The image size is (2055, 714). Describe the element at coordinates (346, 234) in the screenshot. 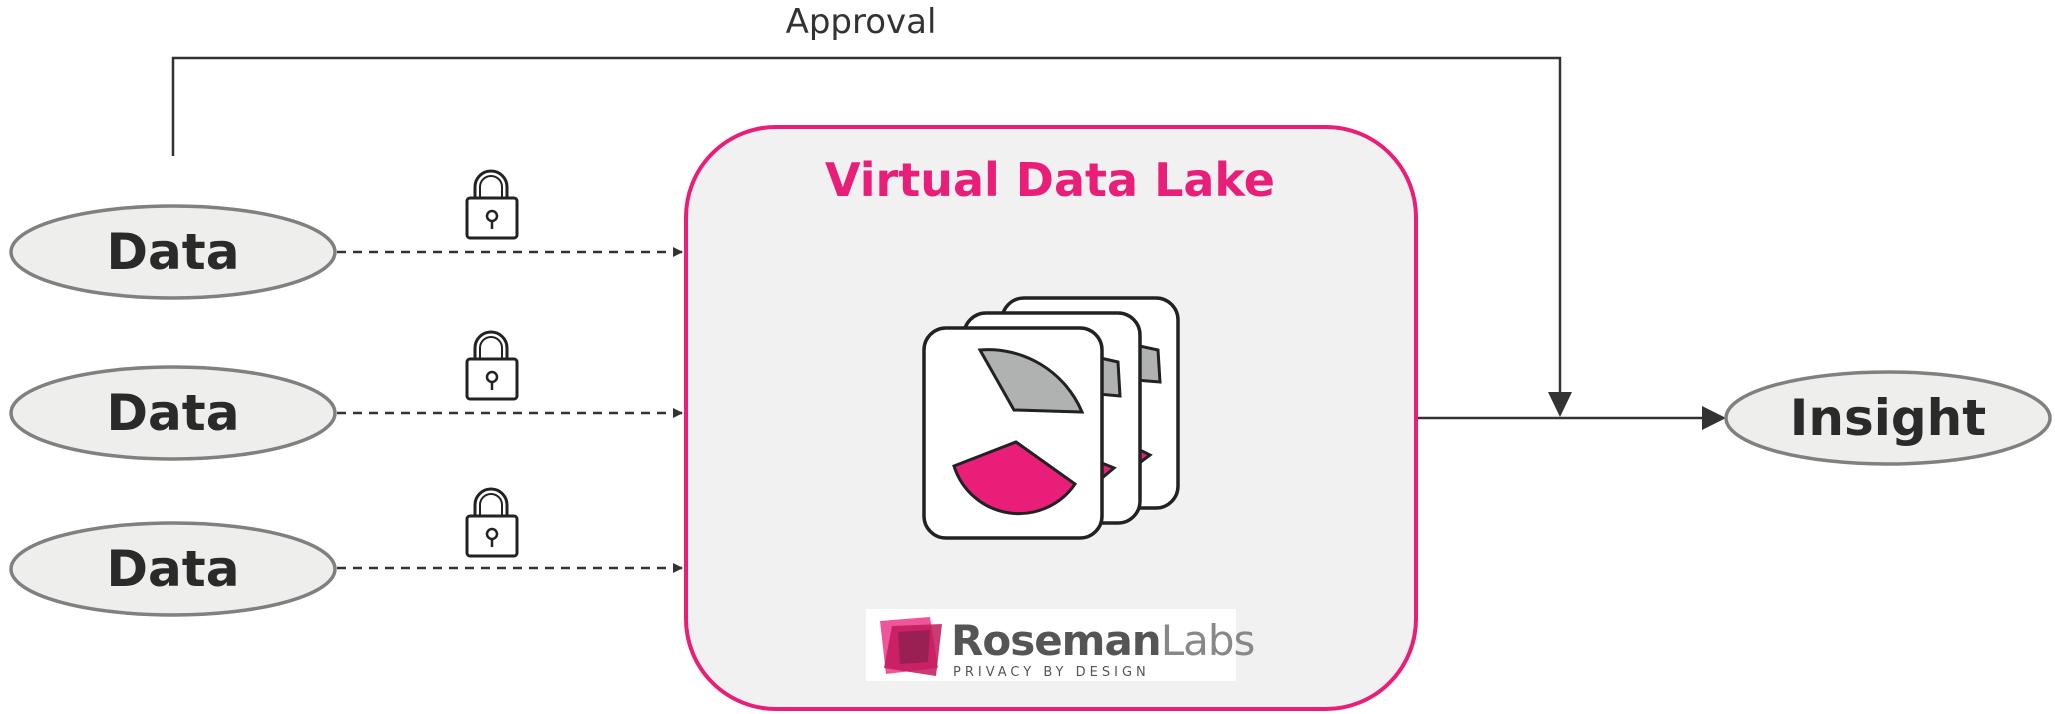

I see `data-source-1: Data` at that location.